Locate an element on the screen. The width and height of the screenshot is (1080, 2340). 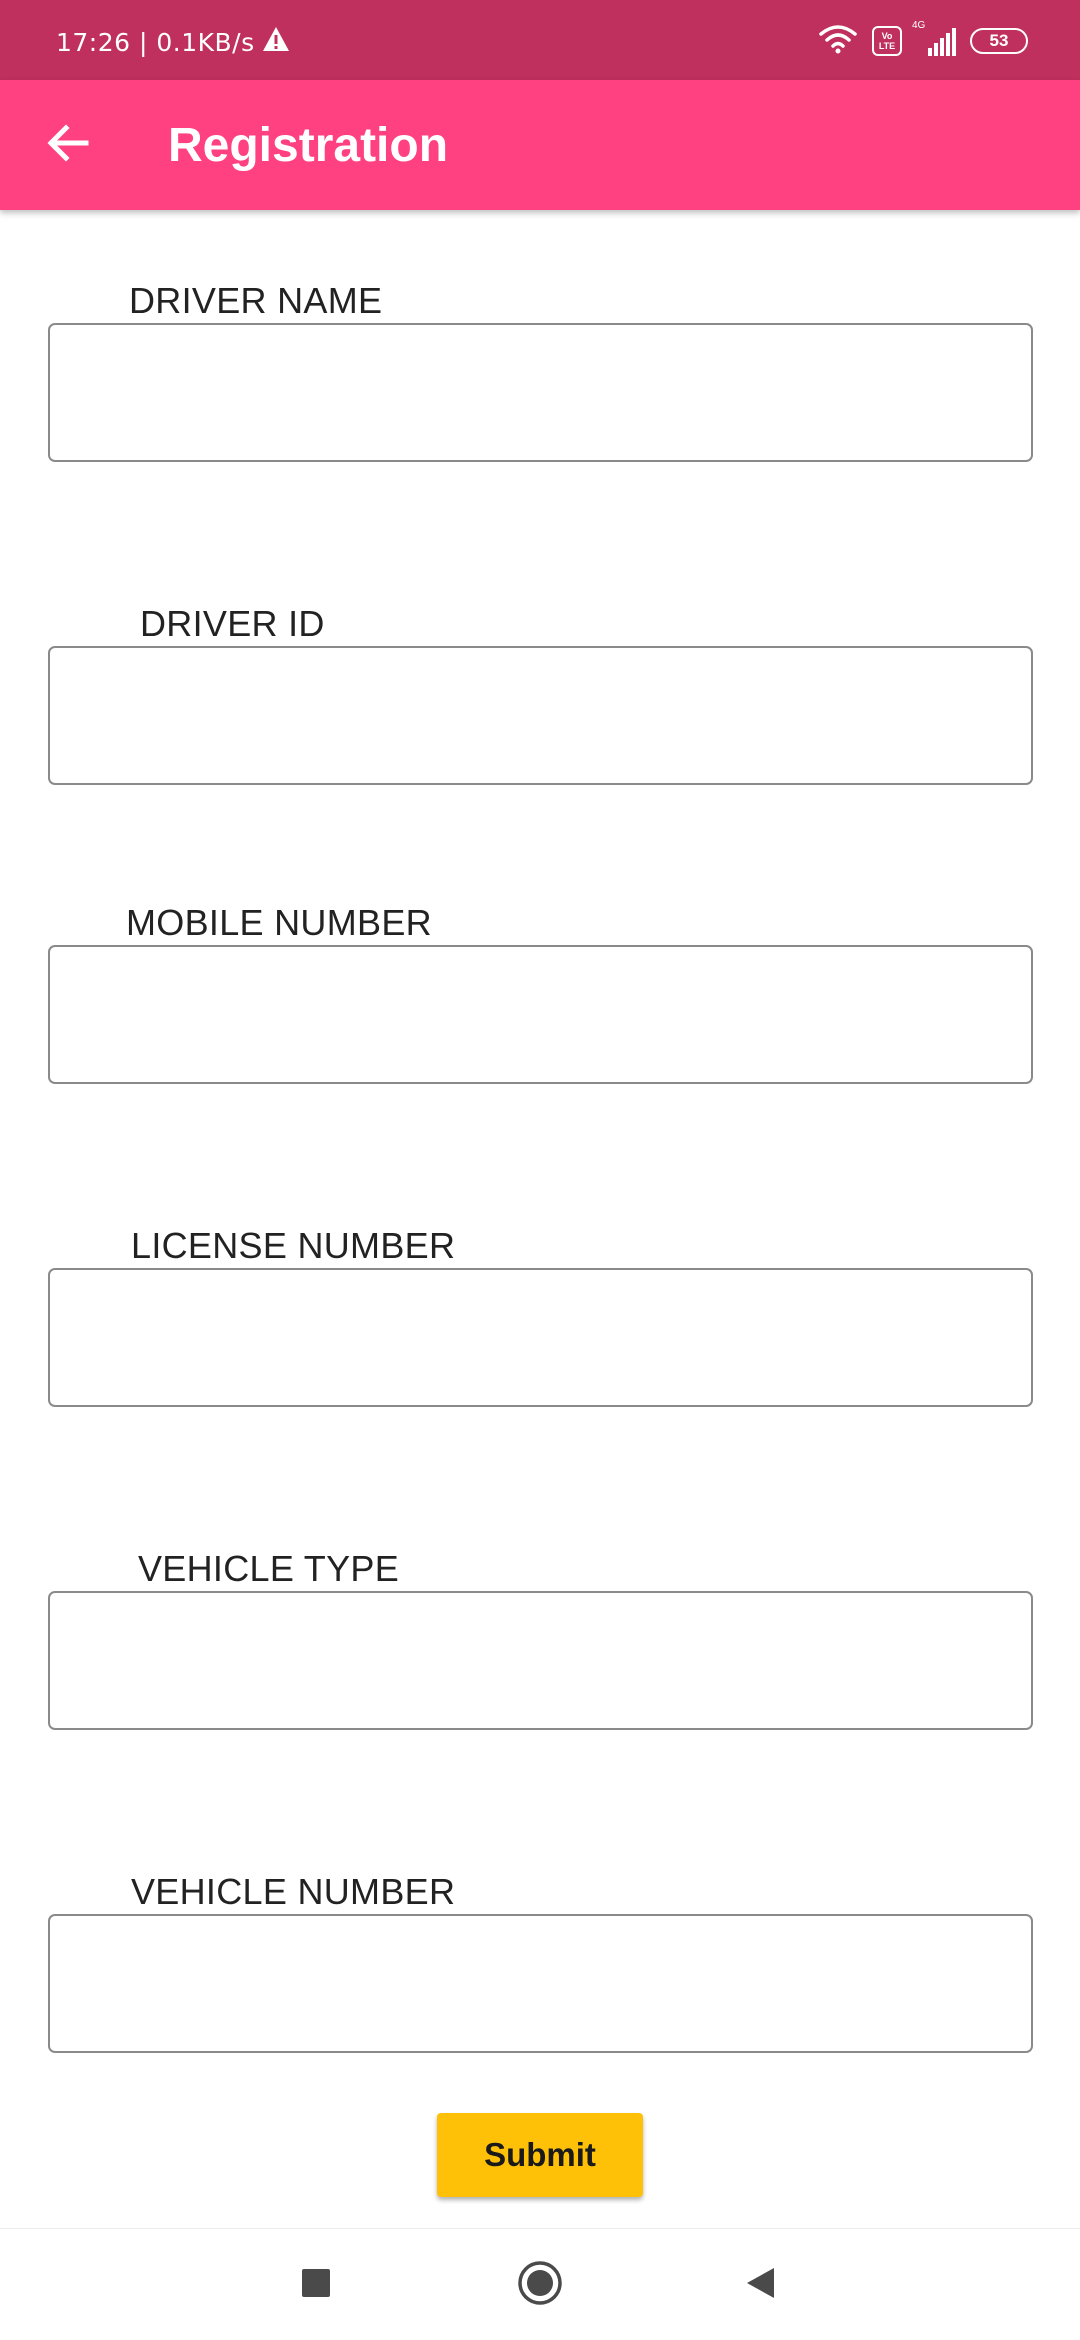
vehicle-type-label: VEHICLE TYPE is located at coordinates (269, 1568).